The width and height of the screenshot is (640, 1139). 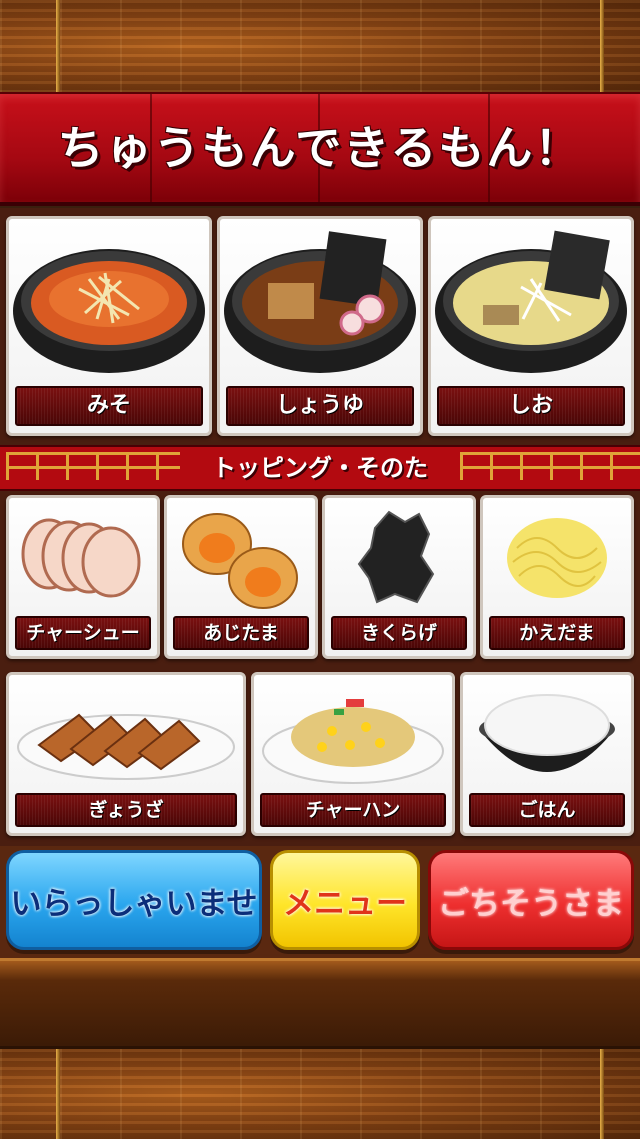 What do you see at coordinates (320, 406) in the screenshot?
I see `ramen-shoyu-label: しょうゆ` at bounding box center [320, 406].